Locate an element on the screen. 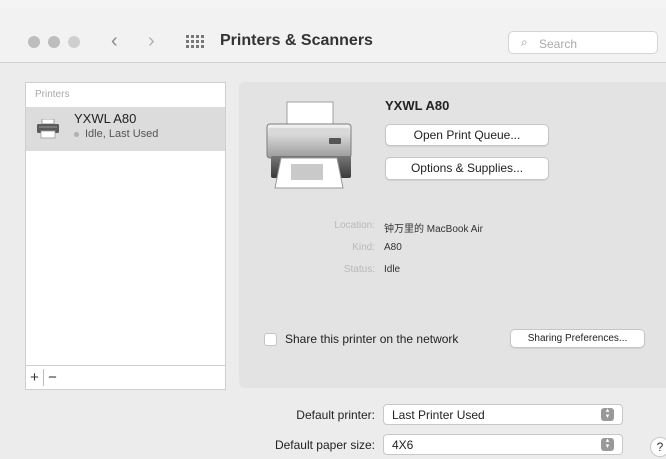 The image size is (666, 459). search-input is located at coordinates (594, 43).